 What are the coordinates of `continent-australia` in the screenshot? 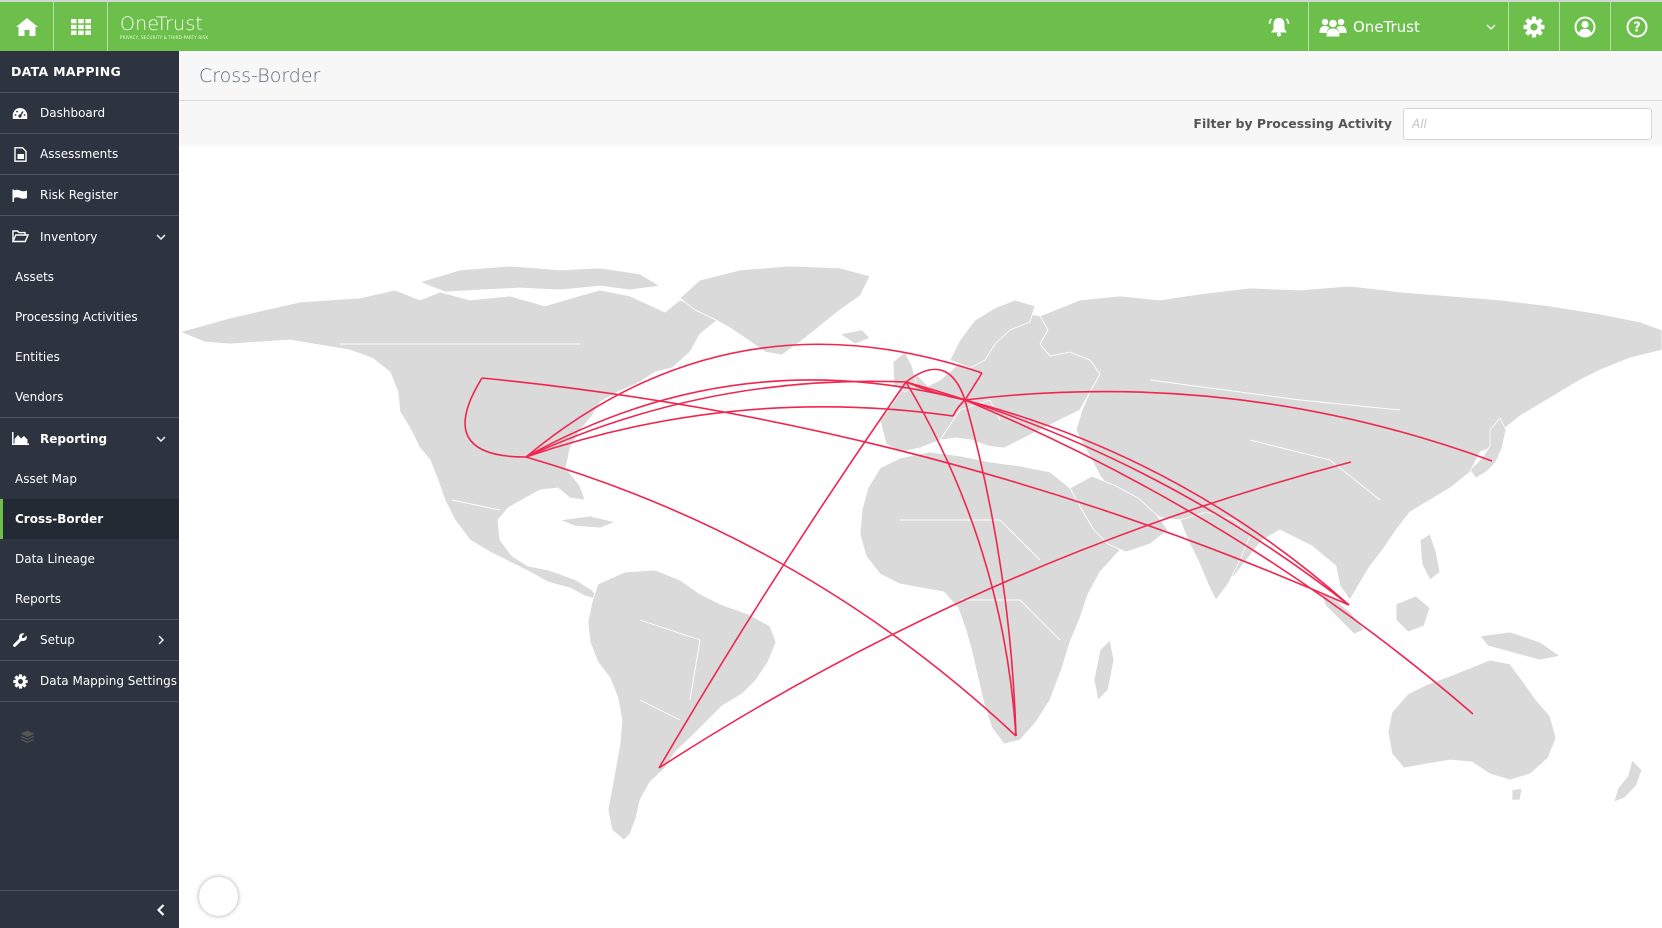 It's located at (1472, 720).